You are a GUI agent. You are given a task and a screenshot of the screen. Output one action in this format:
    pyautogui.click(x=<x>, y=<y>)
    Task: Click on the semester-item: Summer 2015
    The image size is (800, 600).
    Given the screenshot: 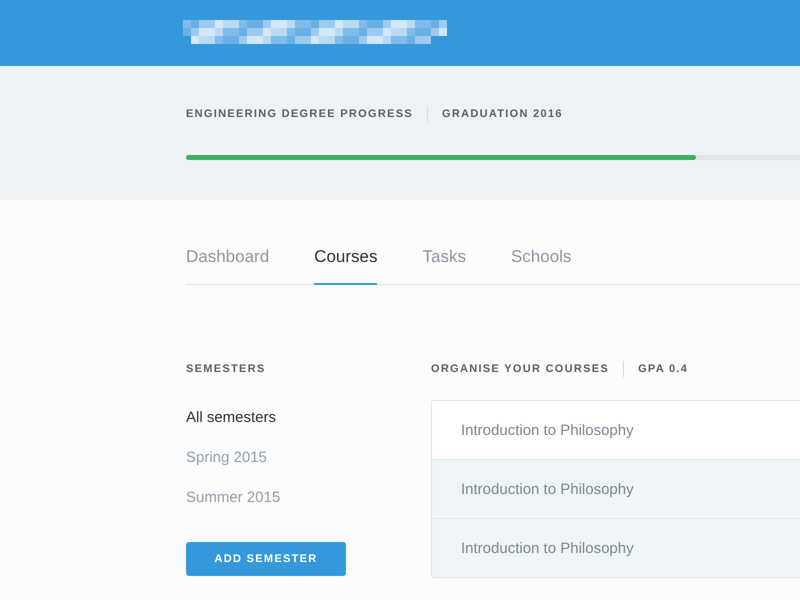 What is the action you would take?
    pyautogui.click(x=308, y=509)
    